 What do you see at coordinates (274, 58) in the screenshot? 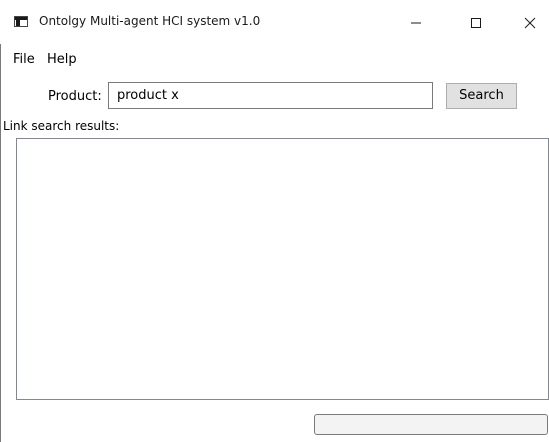
I see `menu-bar` at bounding box center [274, 58].